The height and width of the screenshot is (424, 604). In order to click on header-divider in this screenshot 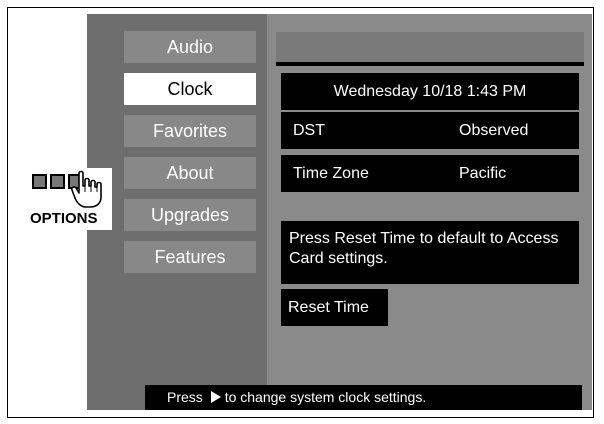, I will do `click(430, 64)`.